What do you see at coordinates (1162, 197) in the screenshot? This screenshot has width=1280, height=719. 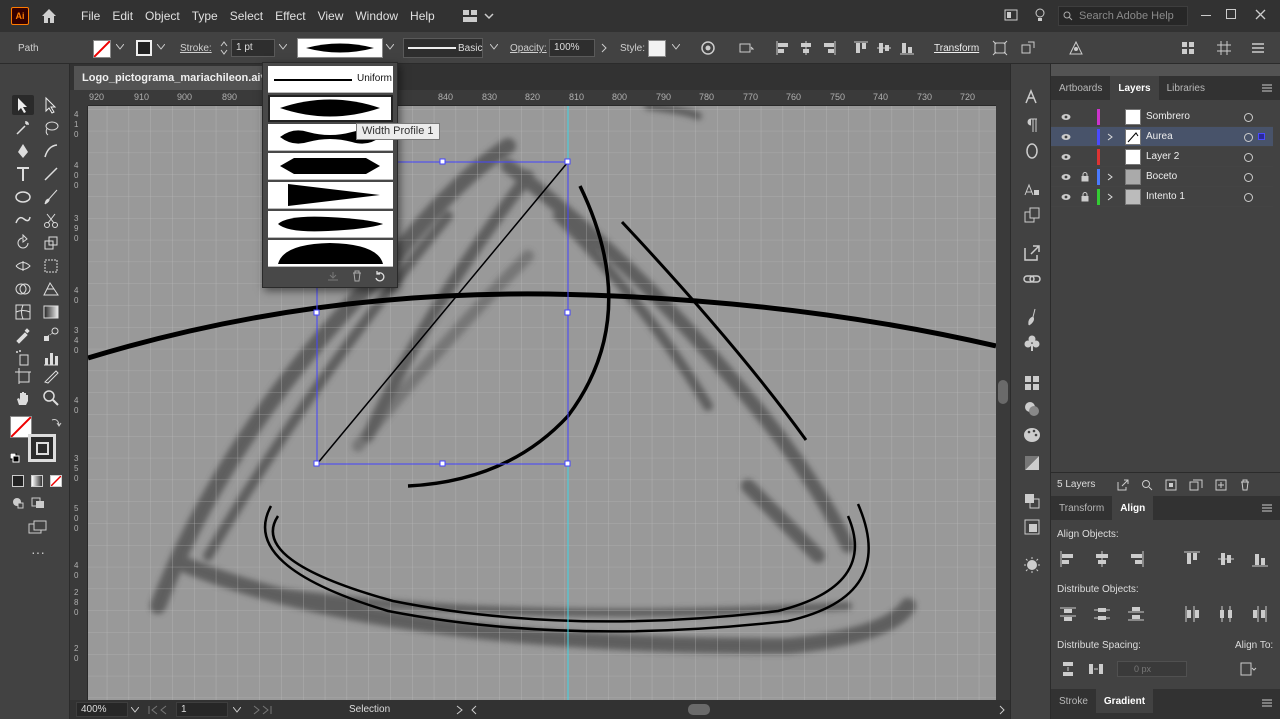 I see `layer-row: Intento 1` at bounding box center [1162, 197].